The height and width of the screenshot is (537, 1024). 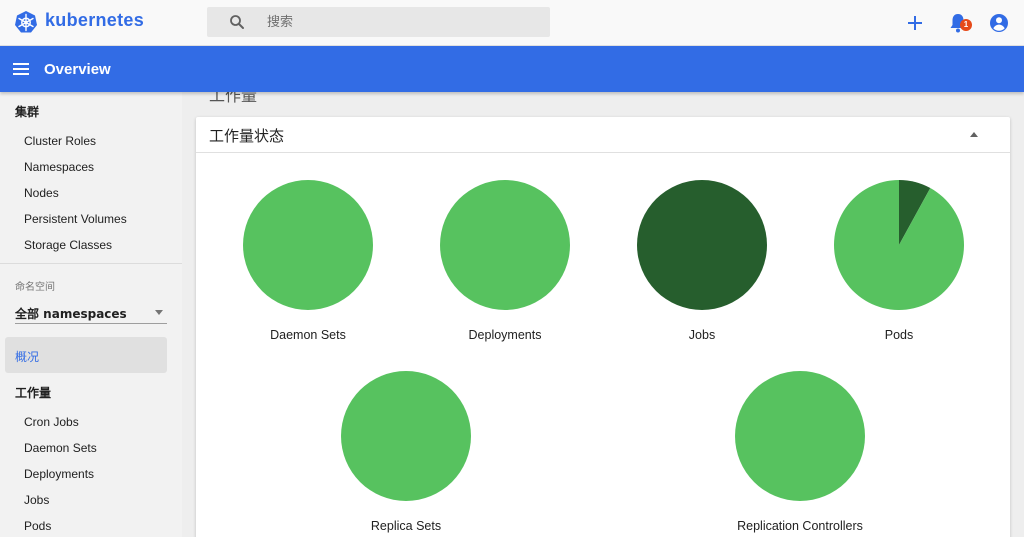 I want to click on replication-controllers-chart-label: Replication Controllers, so click(x=800, y=526).